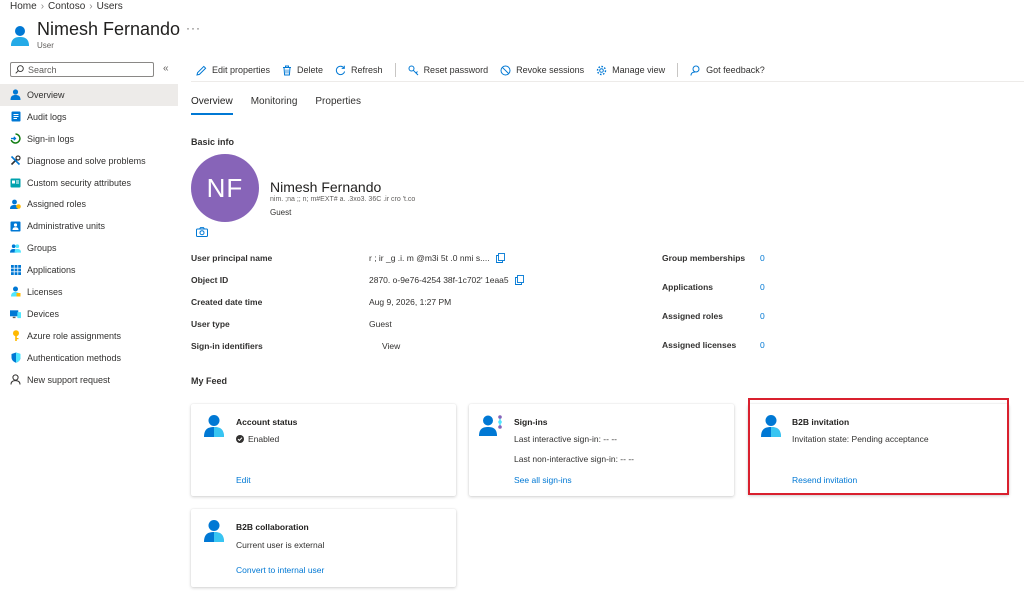 The height and width of the screenshot is (602, 1024). I want to click on user-icon, so click(15, 95).